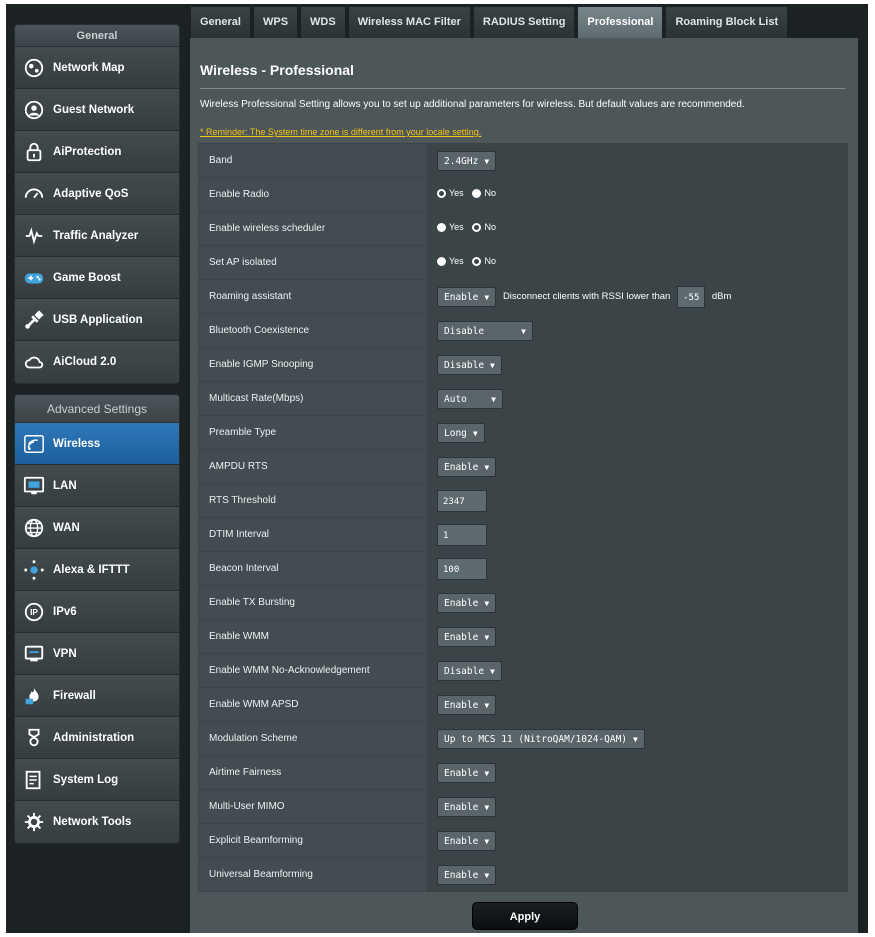 Image resolution: width=875 pixels, height=937 pixels. I want to click on sidebar-item-game-boost: Game Boost, so click(97, 278).